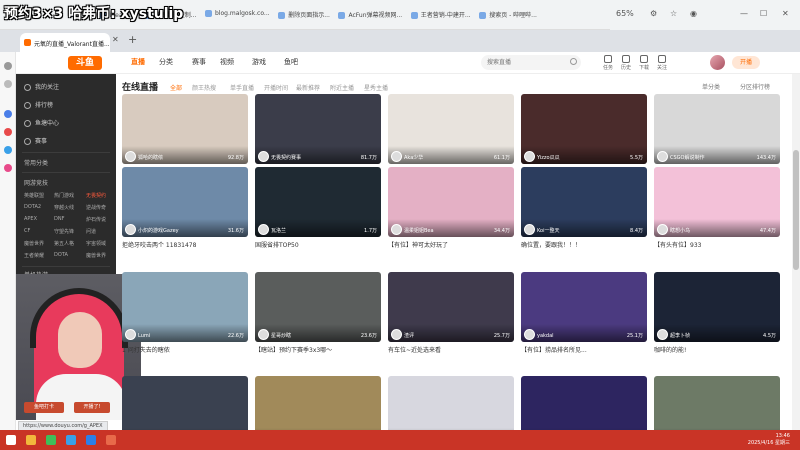 The height and width of the screenshot is (450, 800). I want to click on stream-thumbnail: 狐哈的瞎侬 92.8万, so click(185, 129).